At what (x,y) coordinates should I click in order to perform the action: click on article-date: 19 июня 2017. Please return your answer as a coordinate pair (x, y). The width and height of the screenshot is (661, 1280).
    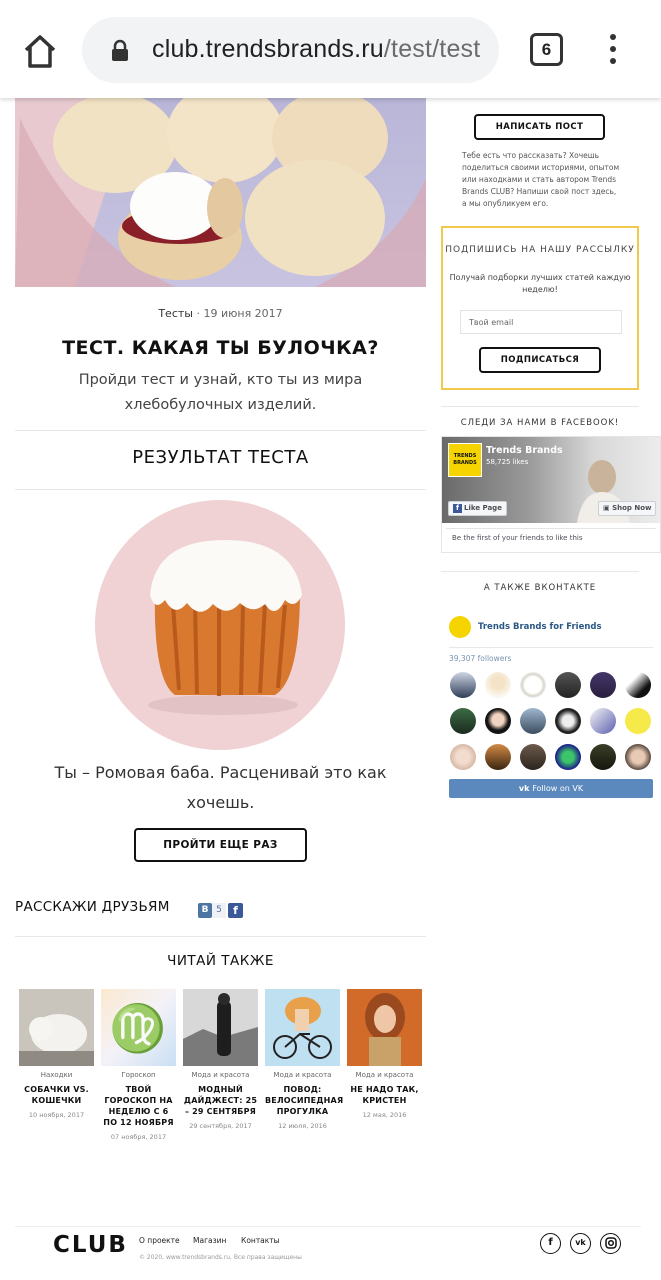
    Looking at the image, I should click on (243, 313).